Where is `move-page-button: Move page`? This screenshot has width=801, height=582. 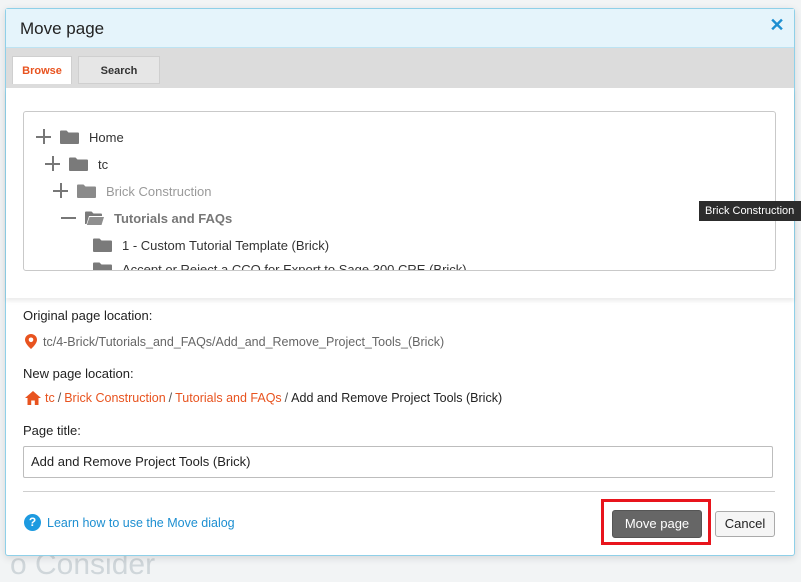 move-page-button: Move page is located at coordinates (657, 524).